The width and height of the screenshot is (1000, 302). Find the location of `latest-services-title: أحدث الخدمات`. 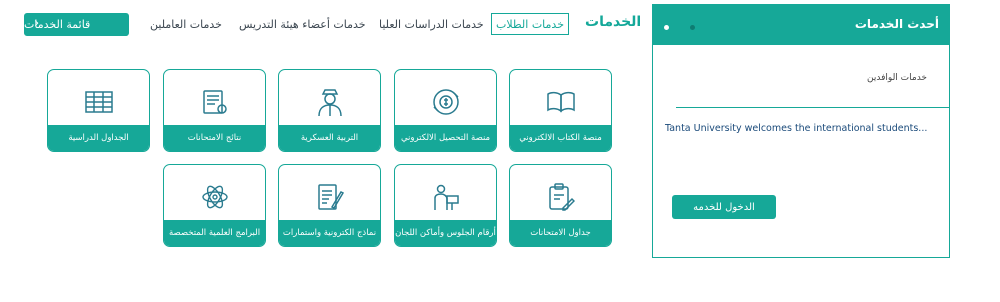

latest-services-title: أحدث الخدمات is located at coordinates (896, 24).